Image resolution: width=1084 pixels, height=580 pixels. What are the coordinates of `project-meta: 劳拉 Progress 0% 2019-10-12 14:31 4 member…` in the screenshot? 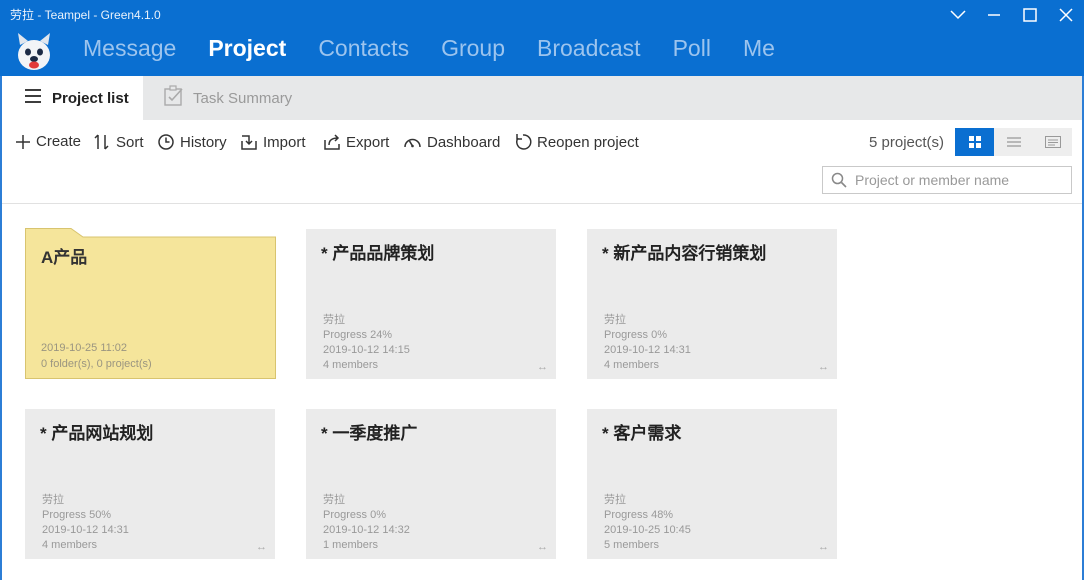 It's located at (647, 343).